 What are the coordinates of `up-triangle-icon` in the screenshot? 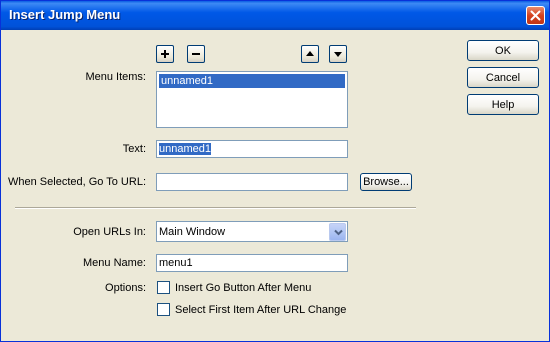 It's located at (310, 53).